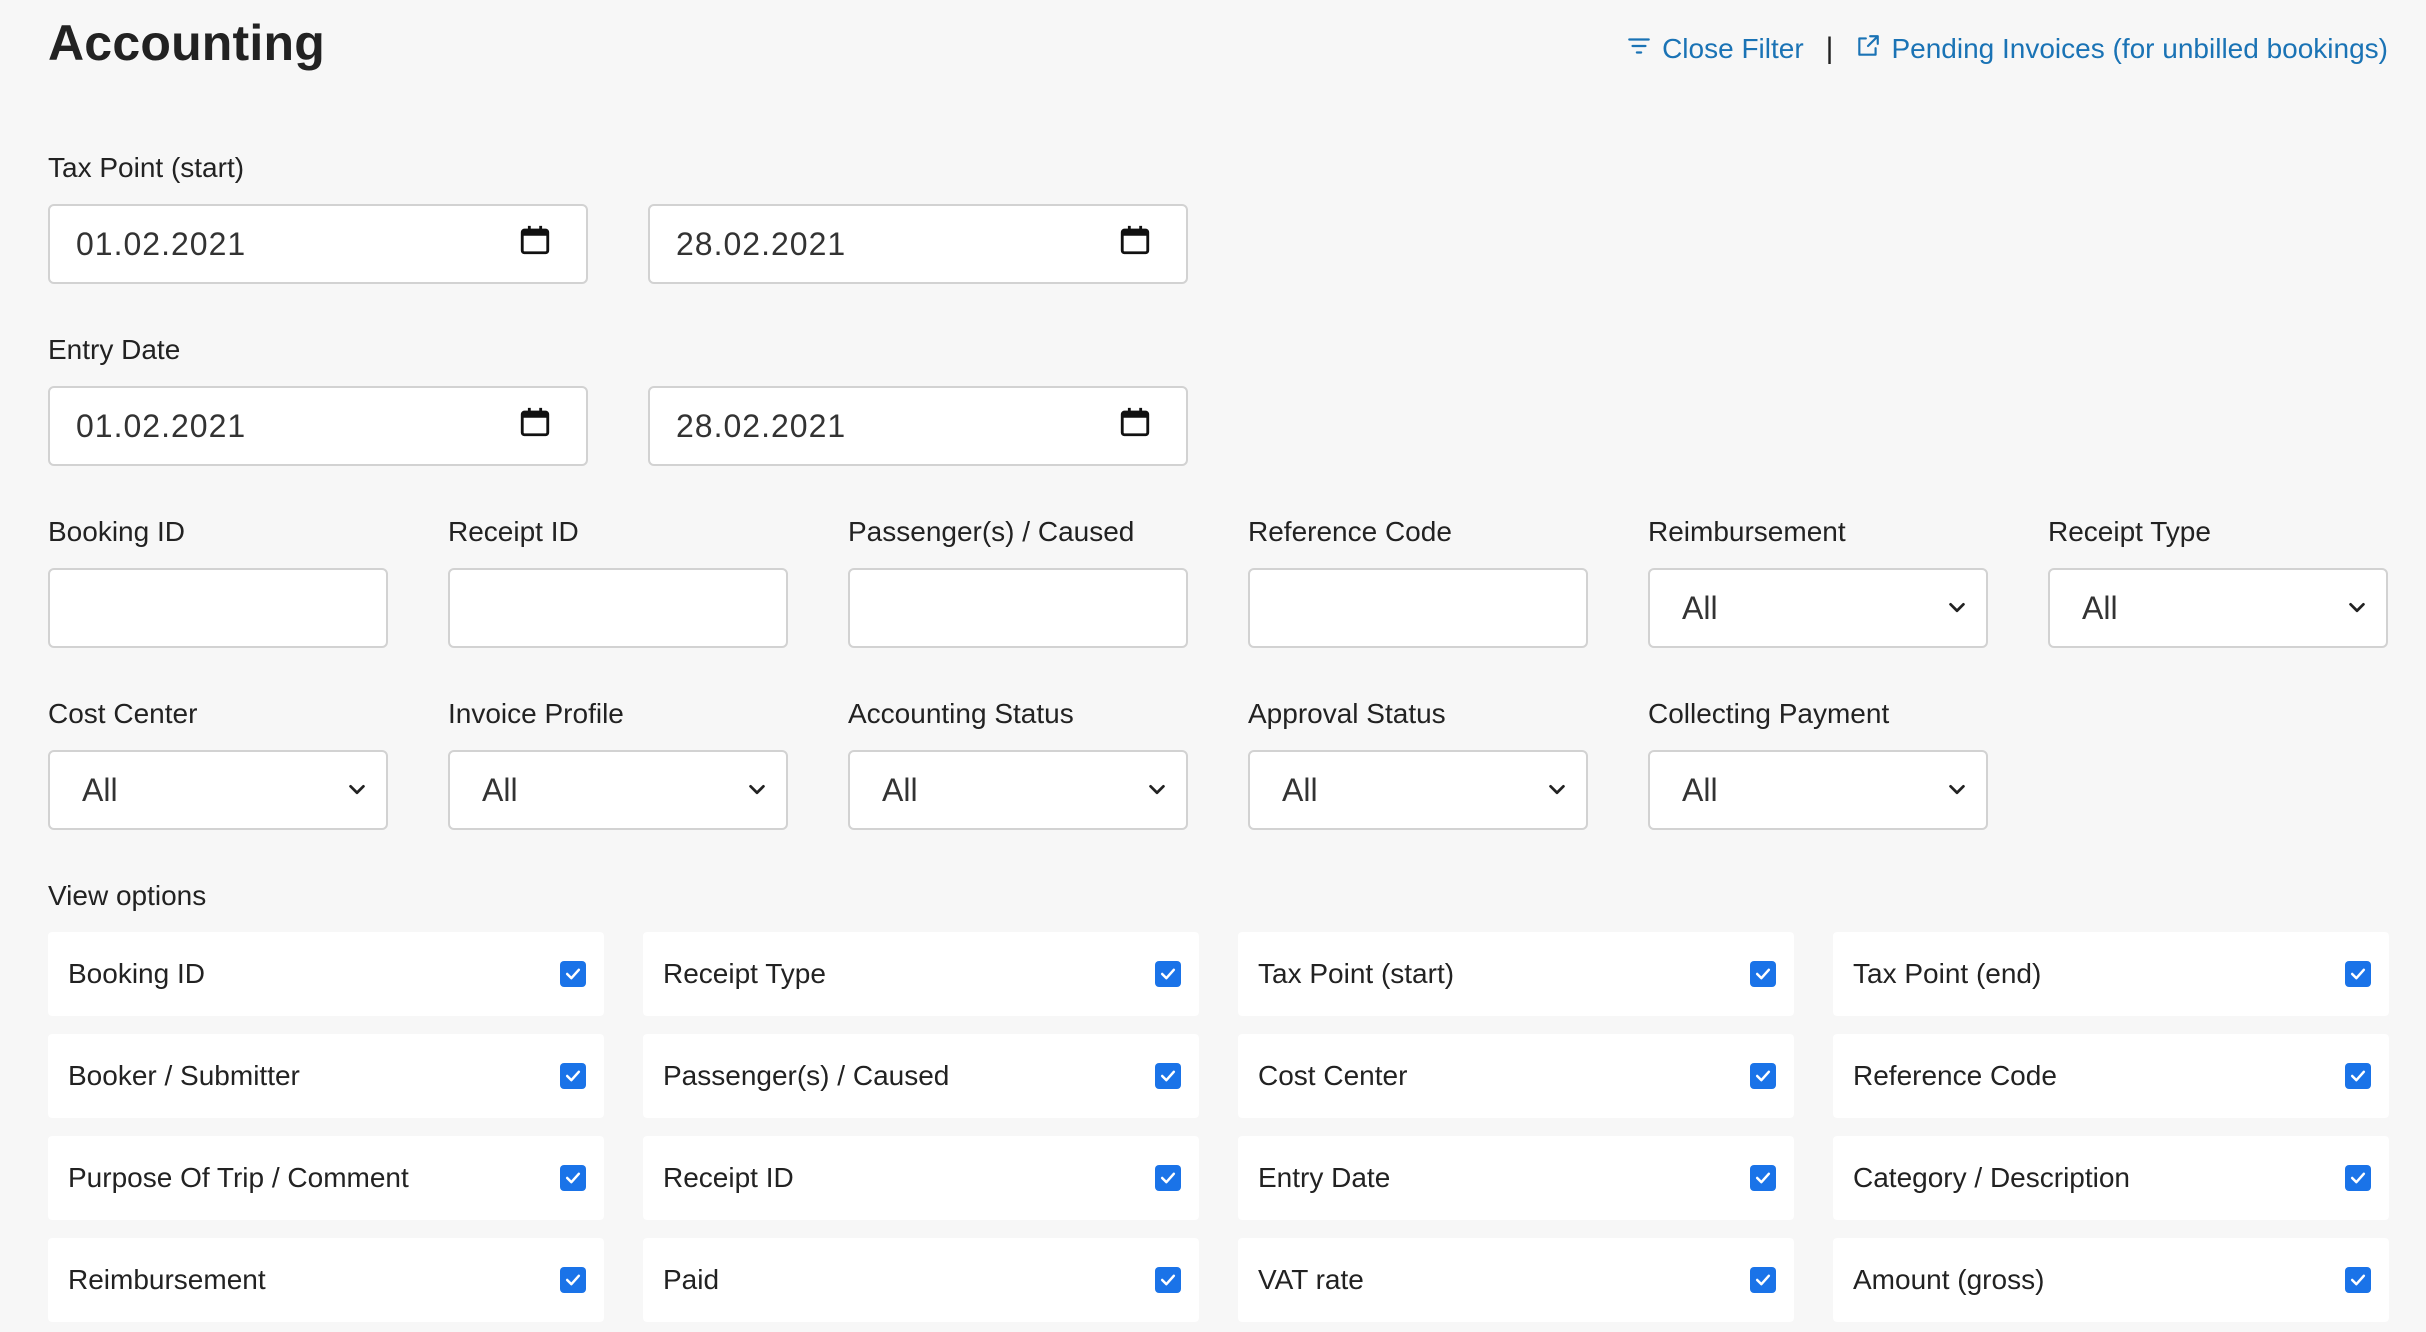 Image resolution: width=2426 pixels, height=1332 pixels. I want to click on view-option-amount-gross: Amount (gross), so click(2111, 1280).